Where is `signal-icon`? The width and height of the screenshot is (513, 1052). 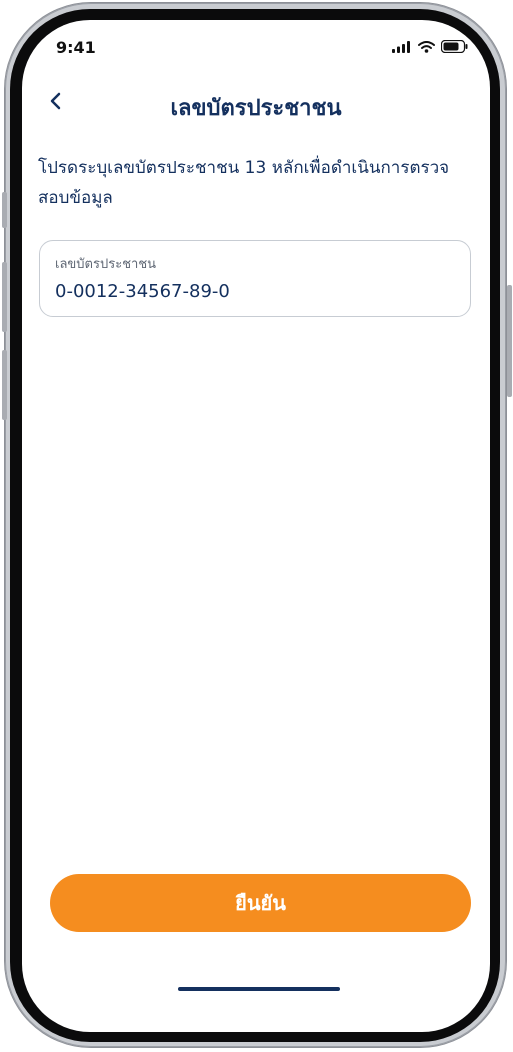
signal-icon is located at coordinates (401, 46).